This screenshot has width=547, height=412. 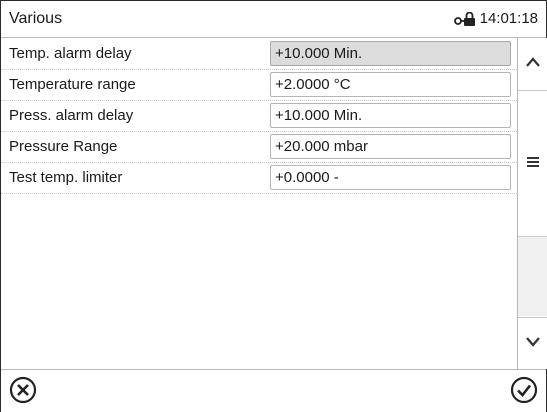 I want to click on footer-bar, so click(x=273, y=390).